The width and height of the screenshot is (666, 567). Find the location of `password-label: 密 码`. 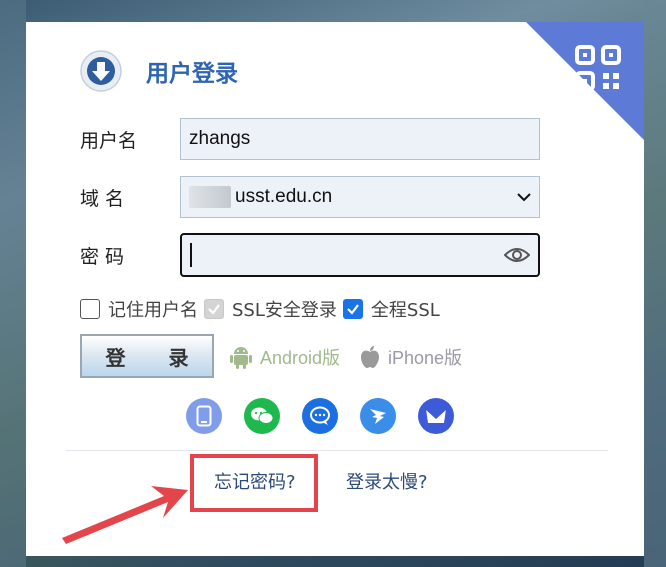

password-label: 密 码 is located at coordinates (102, 256).